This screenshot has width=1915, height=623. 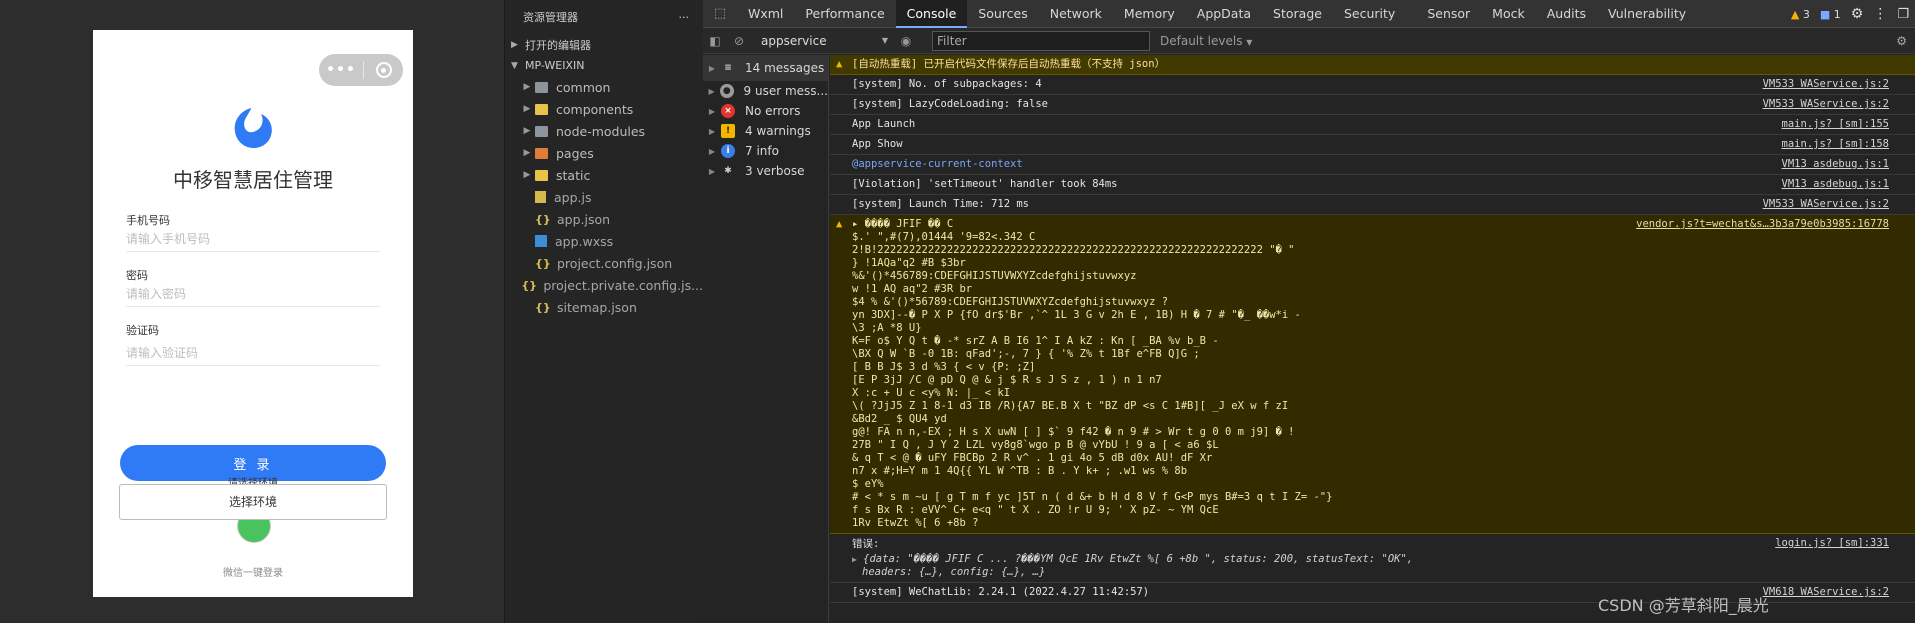 What do you see at coordinates (765, 14) in the screenshot?
I see `tab-wxml: Wxml` at bounding box center [765, 14].